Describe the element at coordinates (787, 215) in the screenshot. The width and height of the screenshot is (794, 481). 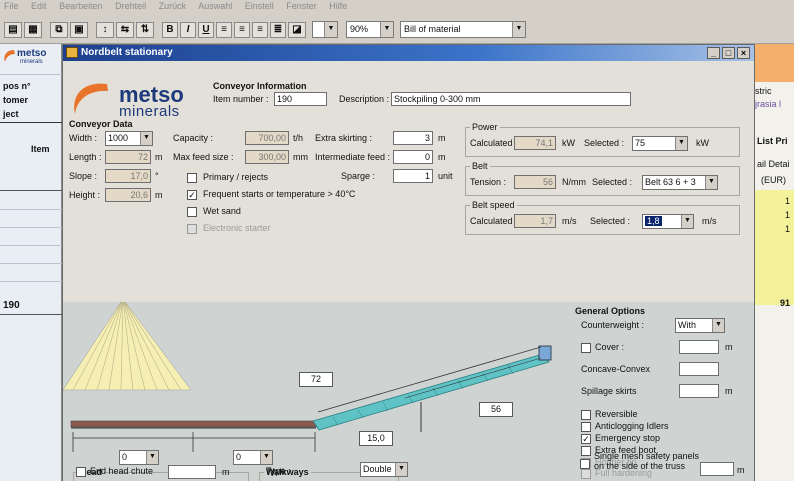
I see `price-cell: 1` at that location.